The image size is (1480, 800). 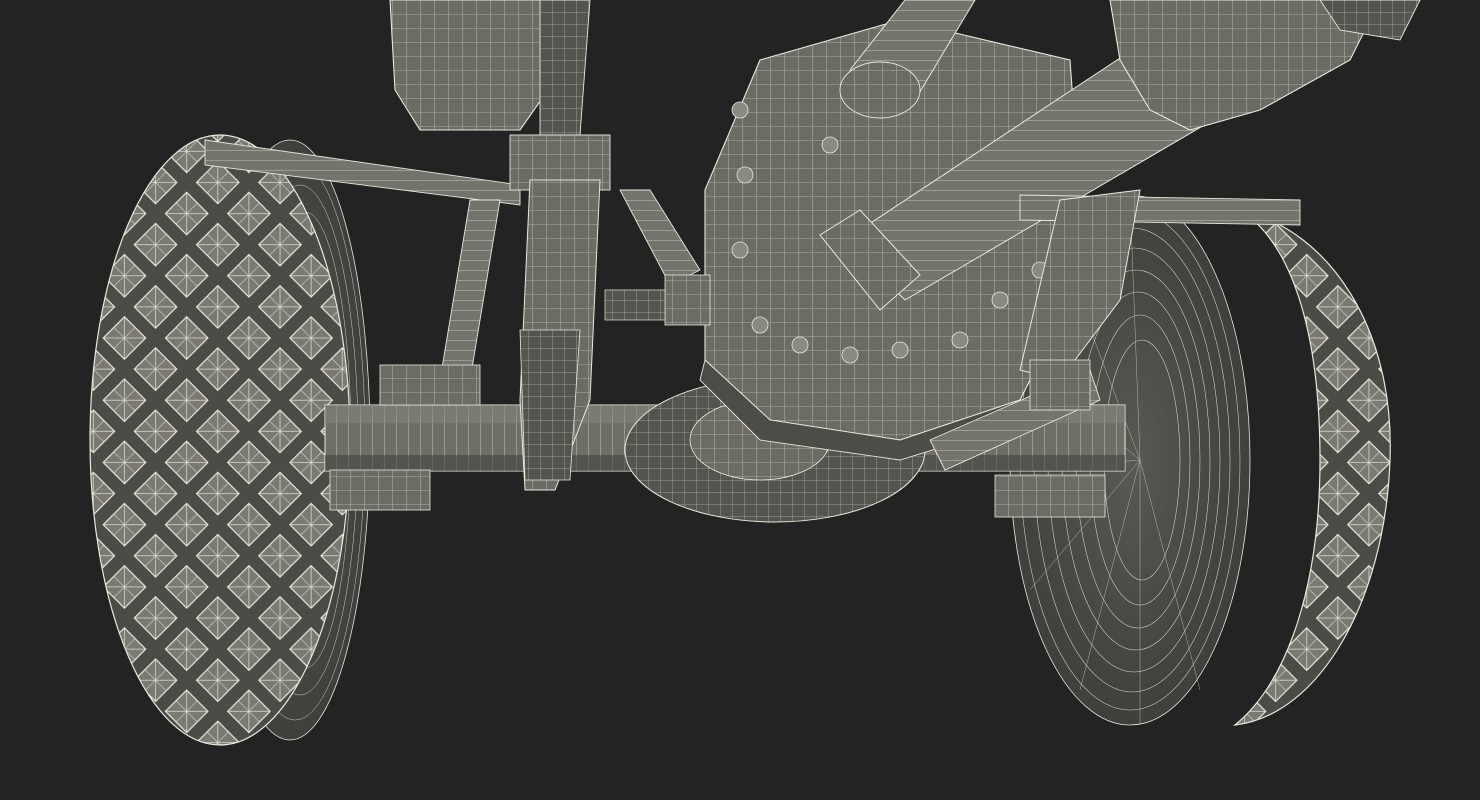 What do you see at coordinates (657, 257) in the screenshot?
I see `suspension-link-center` at bounding box center [657, 257].